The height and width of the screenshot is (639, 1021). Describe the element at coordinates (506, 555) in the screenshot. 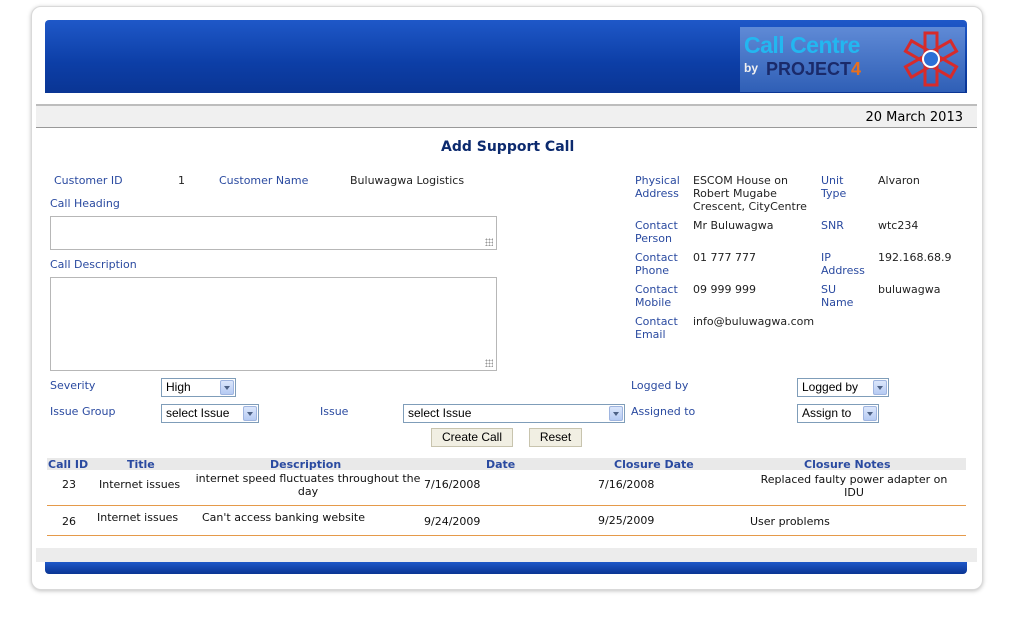

I see `footer-strip` at that location.